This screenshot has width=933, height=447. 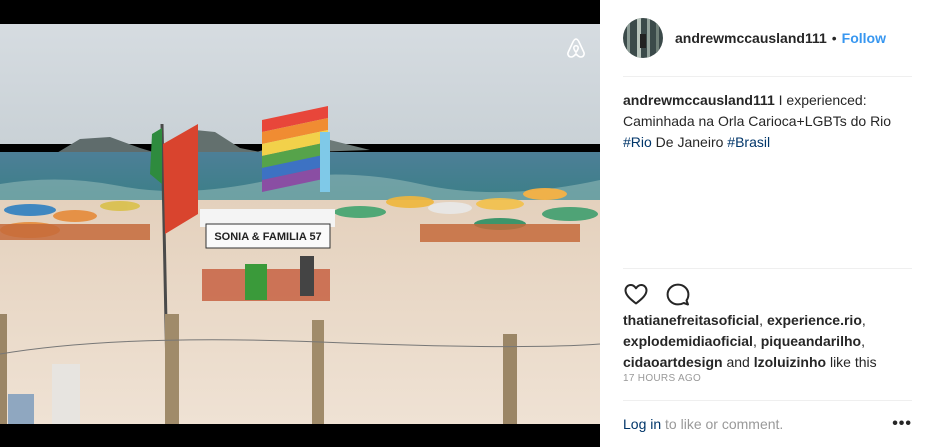 What do you see at coordinates (673, 362) in the screenshot?
I see `liker-5: cidaoartdesign` at bounding box center [673, 362].